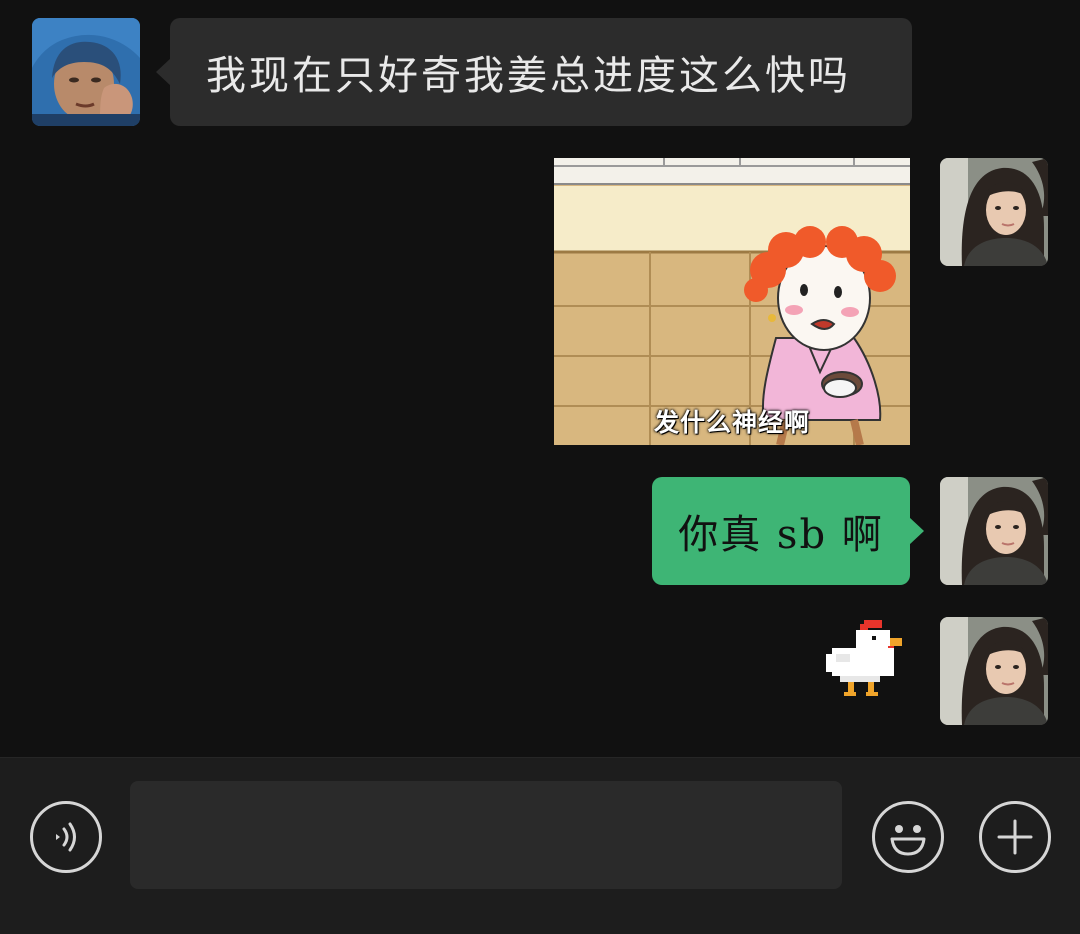  What do you see at coordinates (731, 422) in the screenshot?
I see `image-caption: 发什么神经啊` at bounding box center [731, 422].